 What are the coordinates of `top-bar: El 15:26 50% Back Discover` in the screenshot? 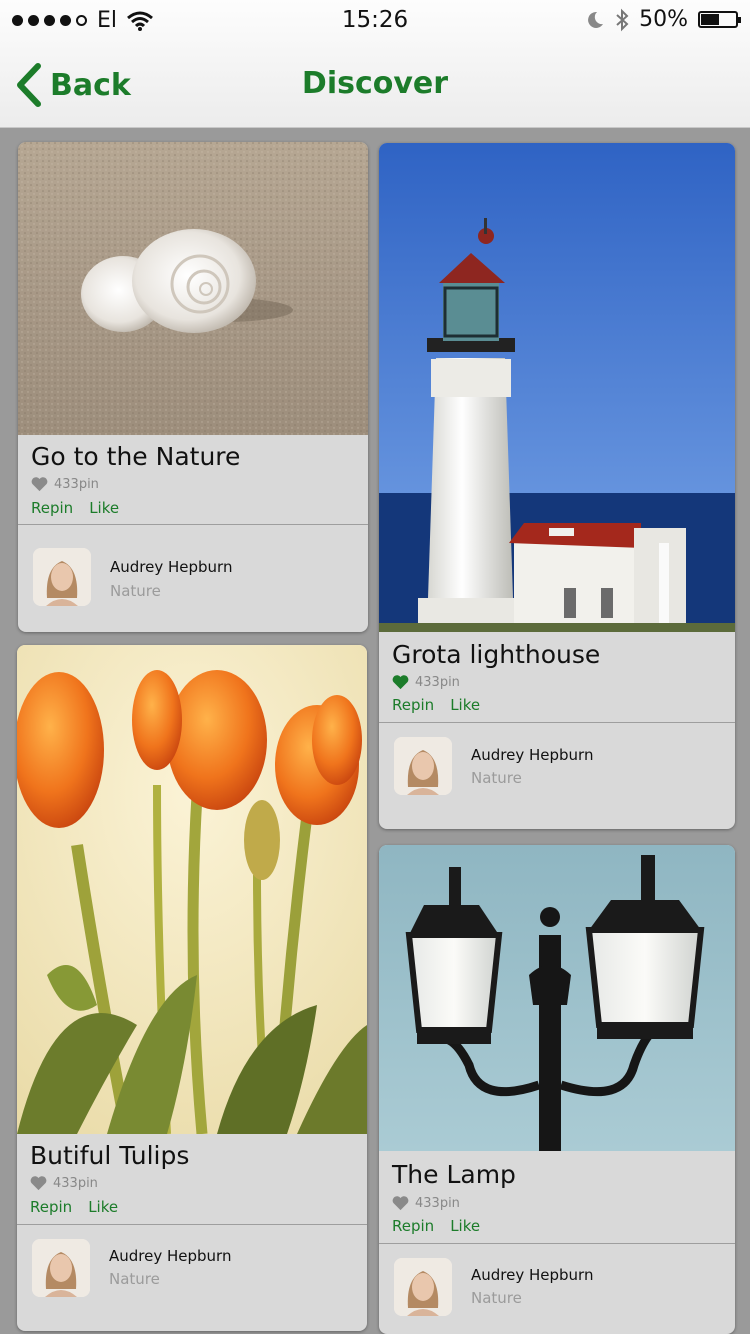 It's located at (375, 64).